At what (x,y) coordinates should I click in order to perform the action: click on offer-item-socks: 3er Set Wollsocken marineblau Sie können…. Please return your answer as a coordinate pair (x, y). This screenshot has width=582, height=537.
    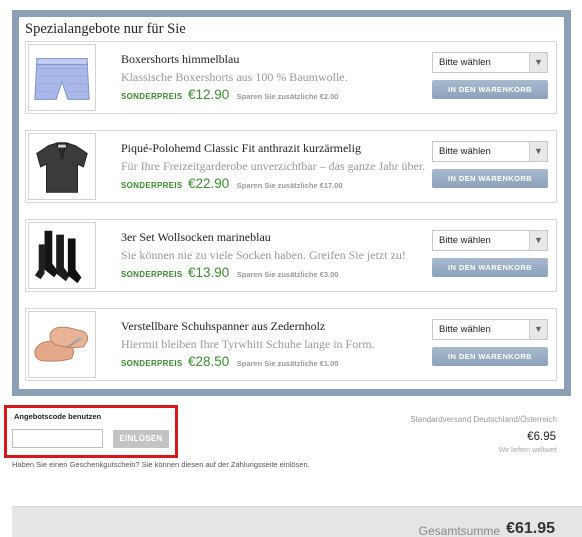
    Looking at the image, I should click on (291, 255).